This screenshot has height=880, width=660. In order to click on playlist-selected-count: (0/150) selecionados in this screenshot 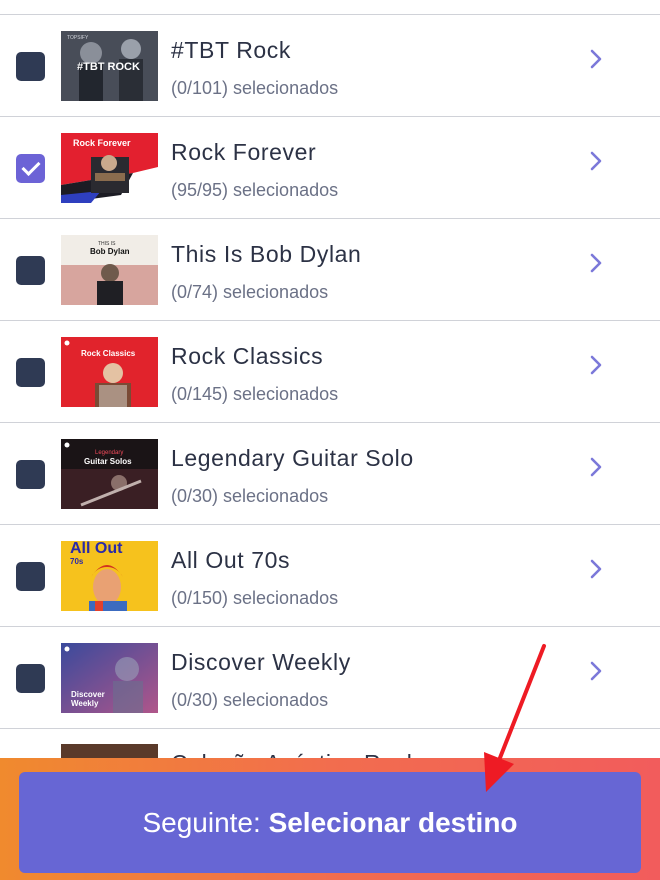, I will do `click(255, 598)`.